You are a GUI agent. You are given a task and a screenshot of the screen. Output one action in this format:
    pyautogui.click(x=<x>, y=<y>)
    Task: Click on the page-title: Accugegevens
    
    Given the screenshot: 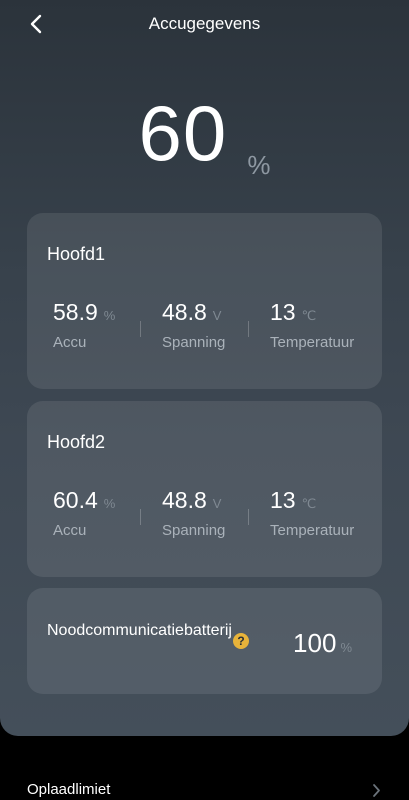 What is the action you would take?
    pyautogui.click(x=204, y=23)
    